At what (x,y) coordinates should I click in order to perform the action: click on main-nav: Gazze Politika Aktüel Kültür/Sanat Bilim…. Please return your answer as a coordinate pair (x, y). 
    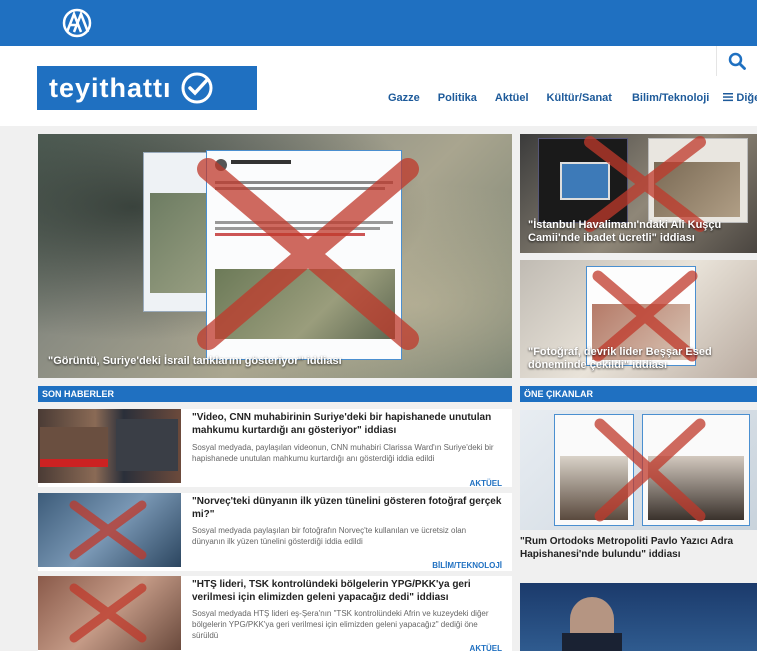
    Looking at the image, I should click on (572, 98).